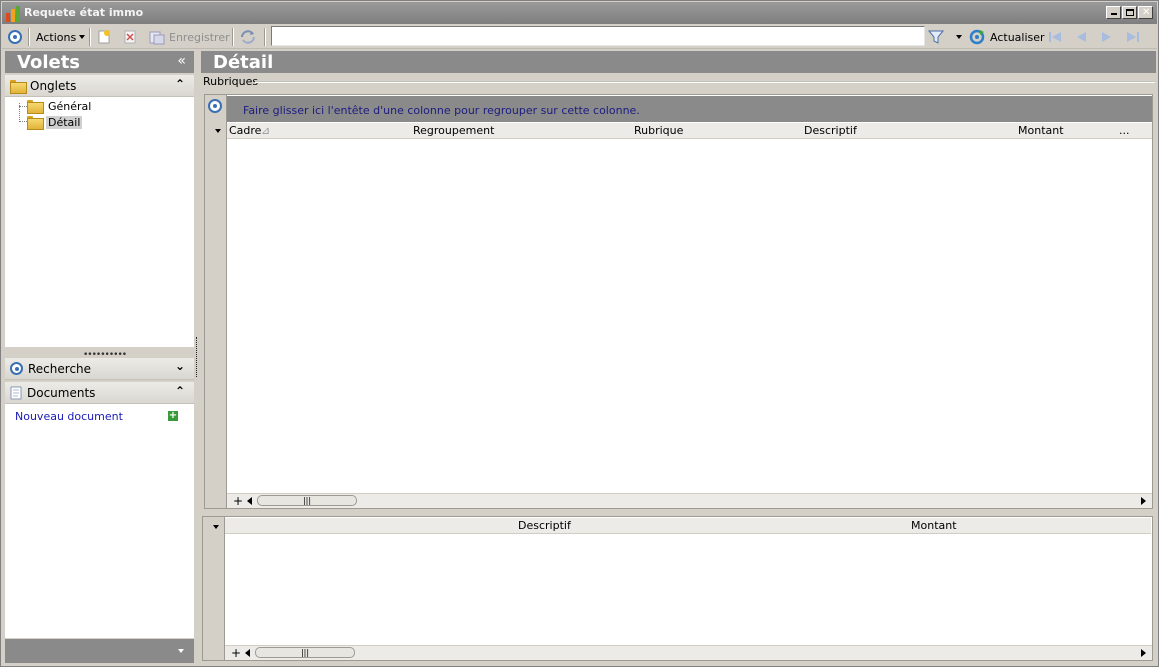  I want to click on save-icon, so click(157, 38).